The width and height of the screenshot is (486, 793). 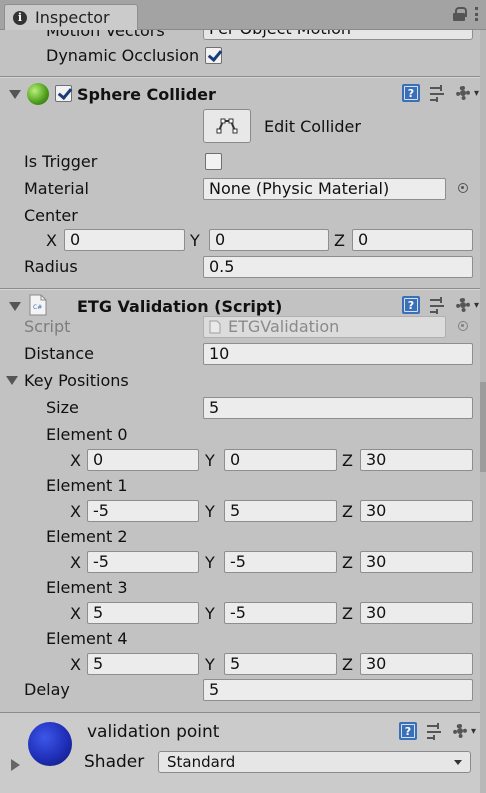 What do you see at coordinates (87, 587) in the screenshot?
I see `element-label: Element 3` at bounding box center [87, 587].